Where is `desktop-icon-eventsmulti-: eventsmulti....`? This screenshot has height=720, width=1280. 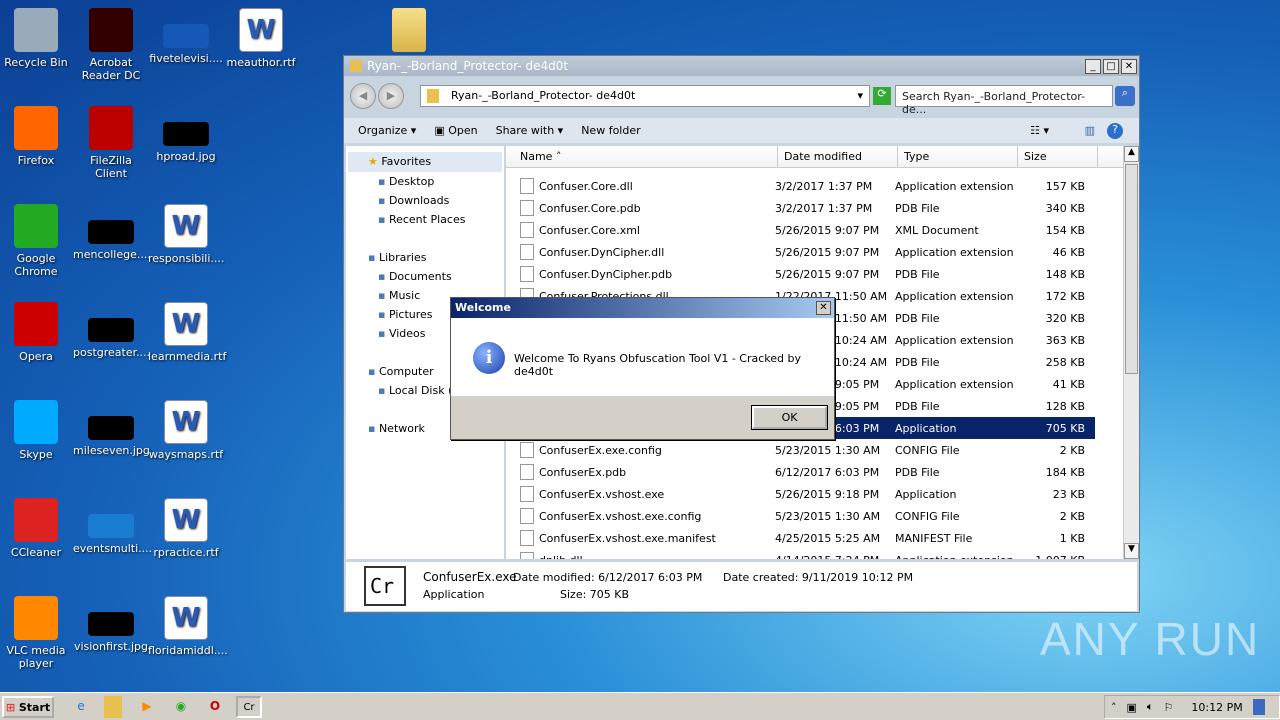
desktop-icon-eventsmulti-: eventsmulti.... is located at coordinates (112, 526).